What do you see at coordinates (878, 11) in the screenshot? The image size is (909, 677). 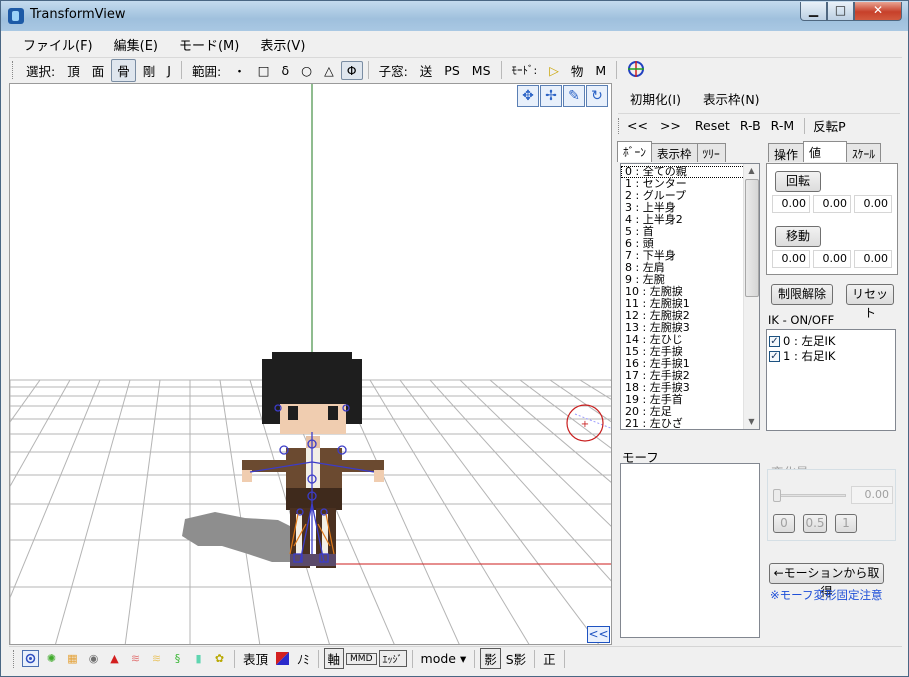 I see `close-button: ✕` at bounding box center [878, 11].